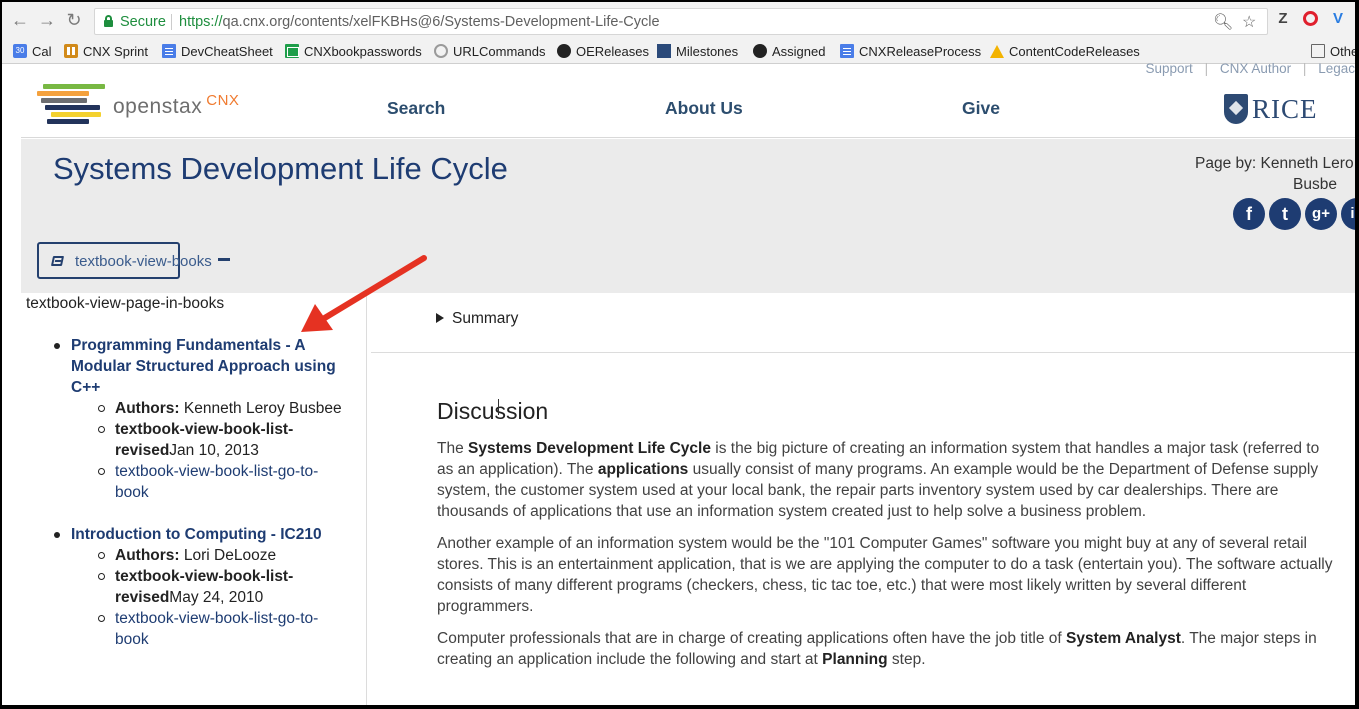 The image size is (1359, 709). I want to click on cnx-author-link: CNX Author, so click(1255, 68).